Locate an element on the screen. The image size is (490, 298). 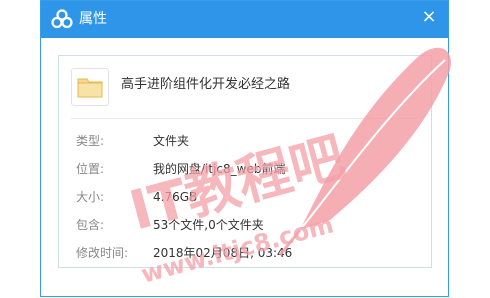
property-label: 大小: is located at coordinates (90, 197).